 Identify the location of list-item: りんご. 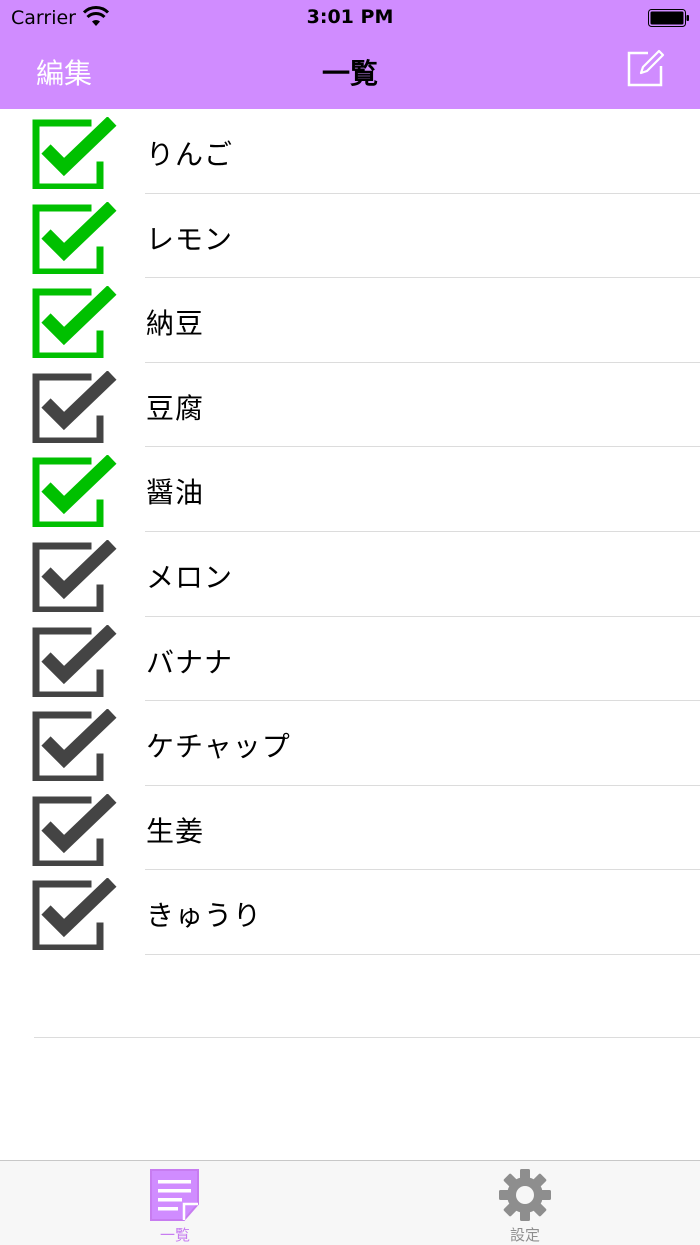
(350, 151).